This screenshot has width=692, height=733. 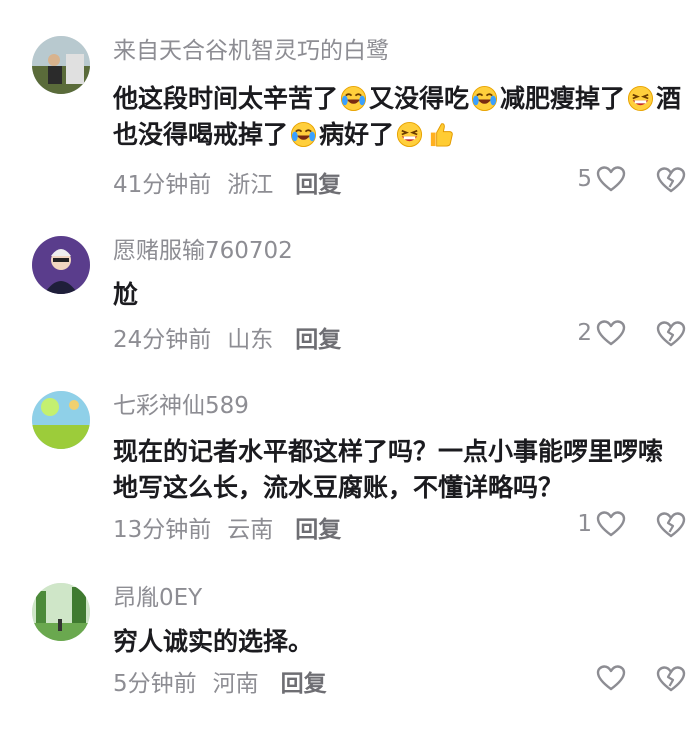 I want to click on comment-text-part: 病好了, so click(x=357, y=134).